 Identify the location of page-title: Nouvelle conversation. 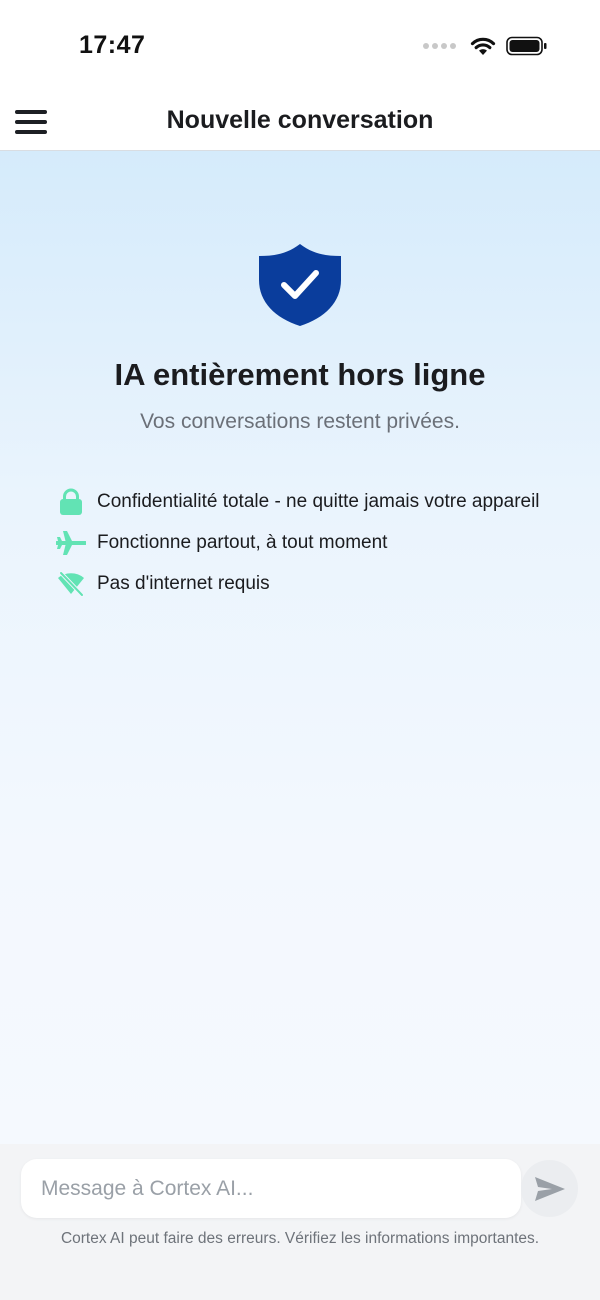
(300, 120).